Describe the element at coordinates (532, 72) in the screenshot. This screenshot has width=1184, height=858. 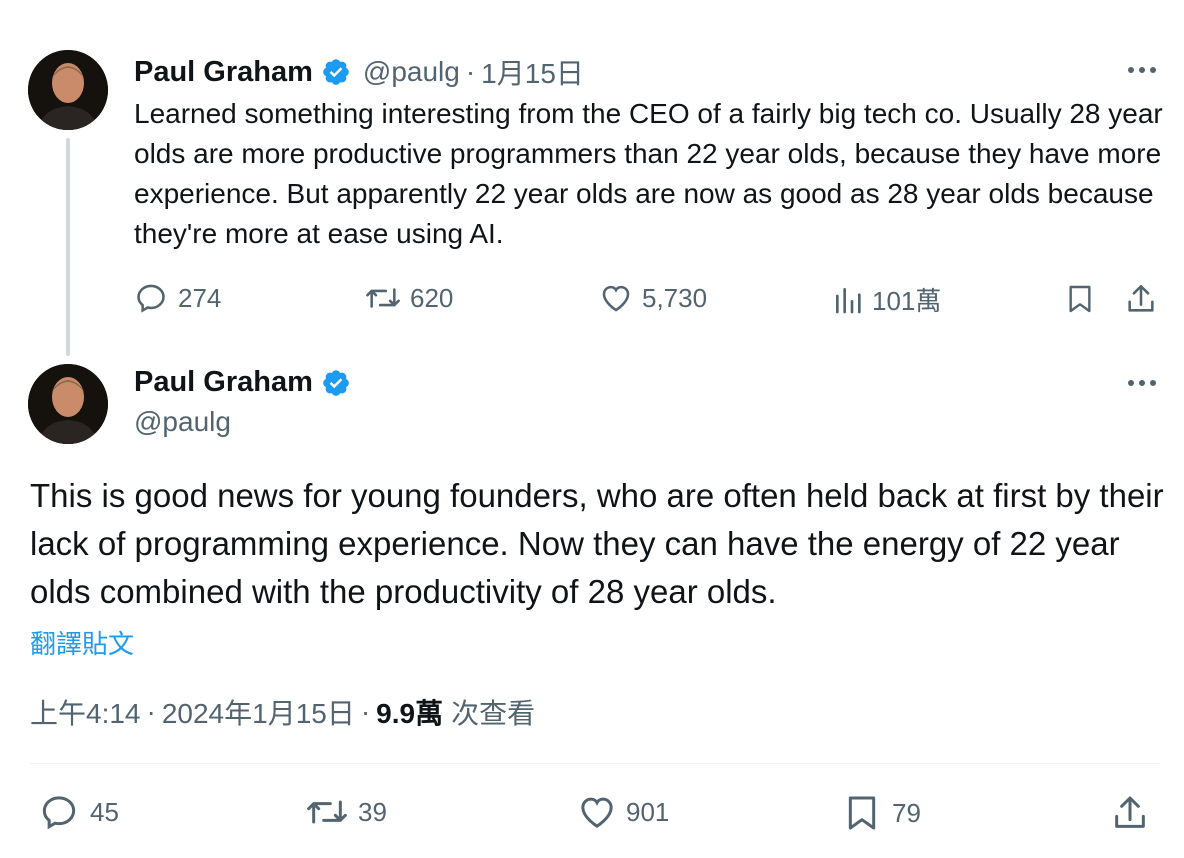
I see `tweet-date: 1月15日` at that location.